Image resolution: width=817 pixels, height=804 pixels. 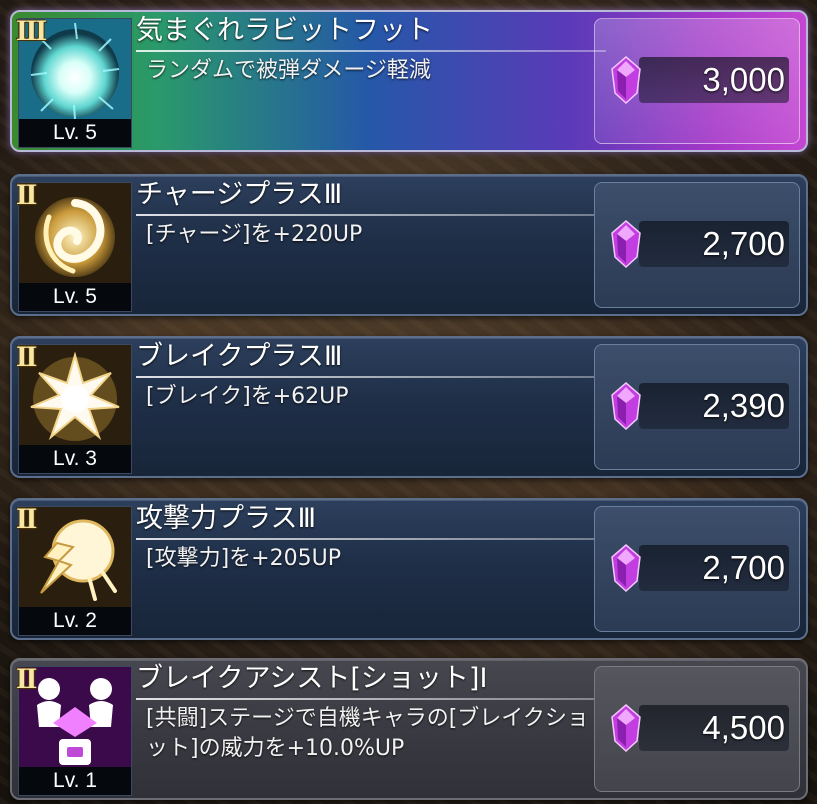 I want to click on skill-description: [攻撃力]を+205UP, so click(x=243, y=558).